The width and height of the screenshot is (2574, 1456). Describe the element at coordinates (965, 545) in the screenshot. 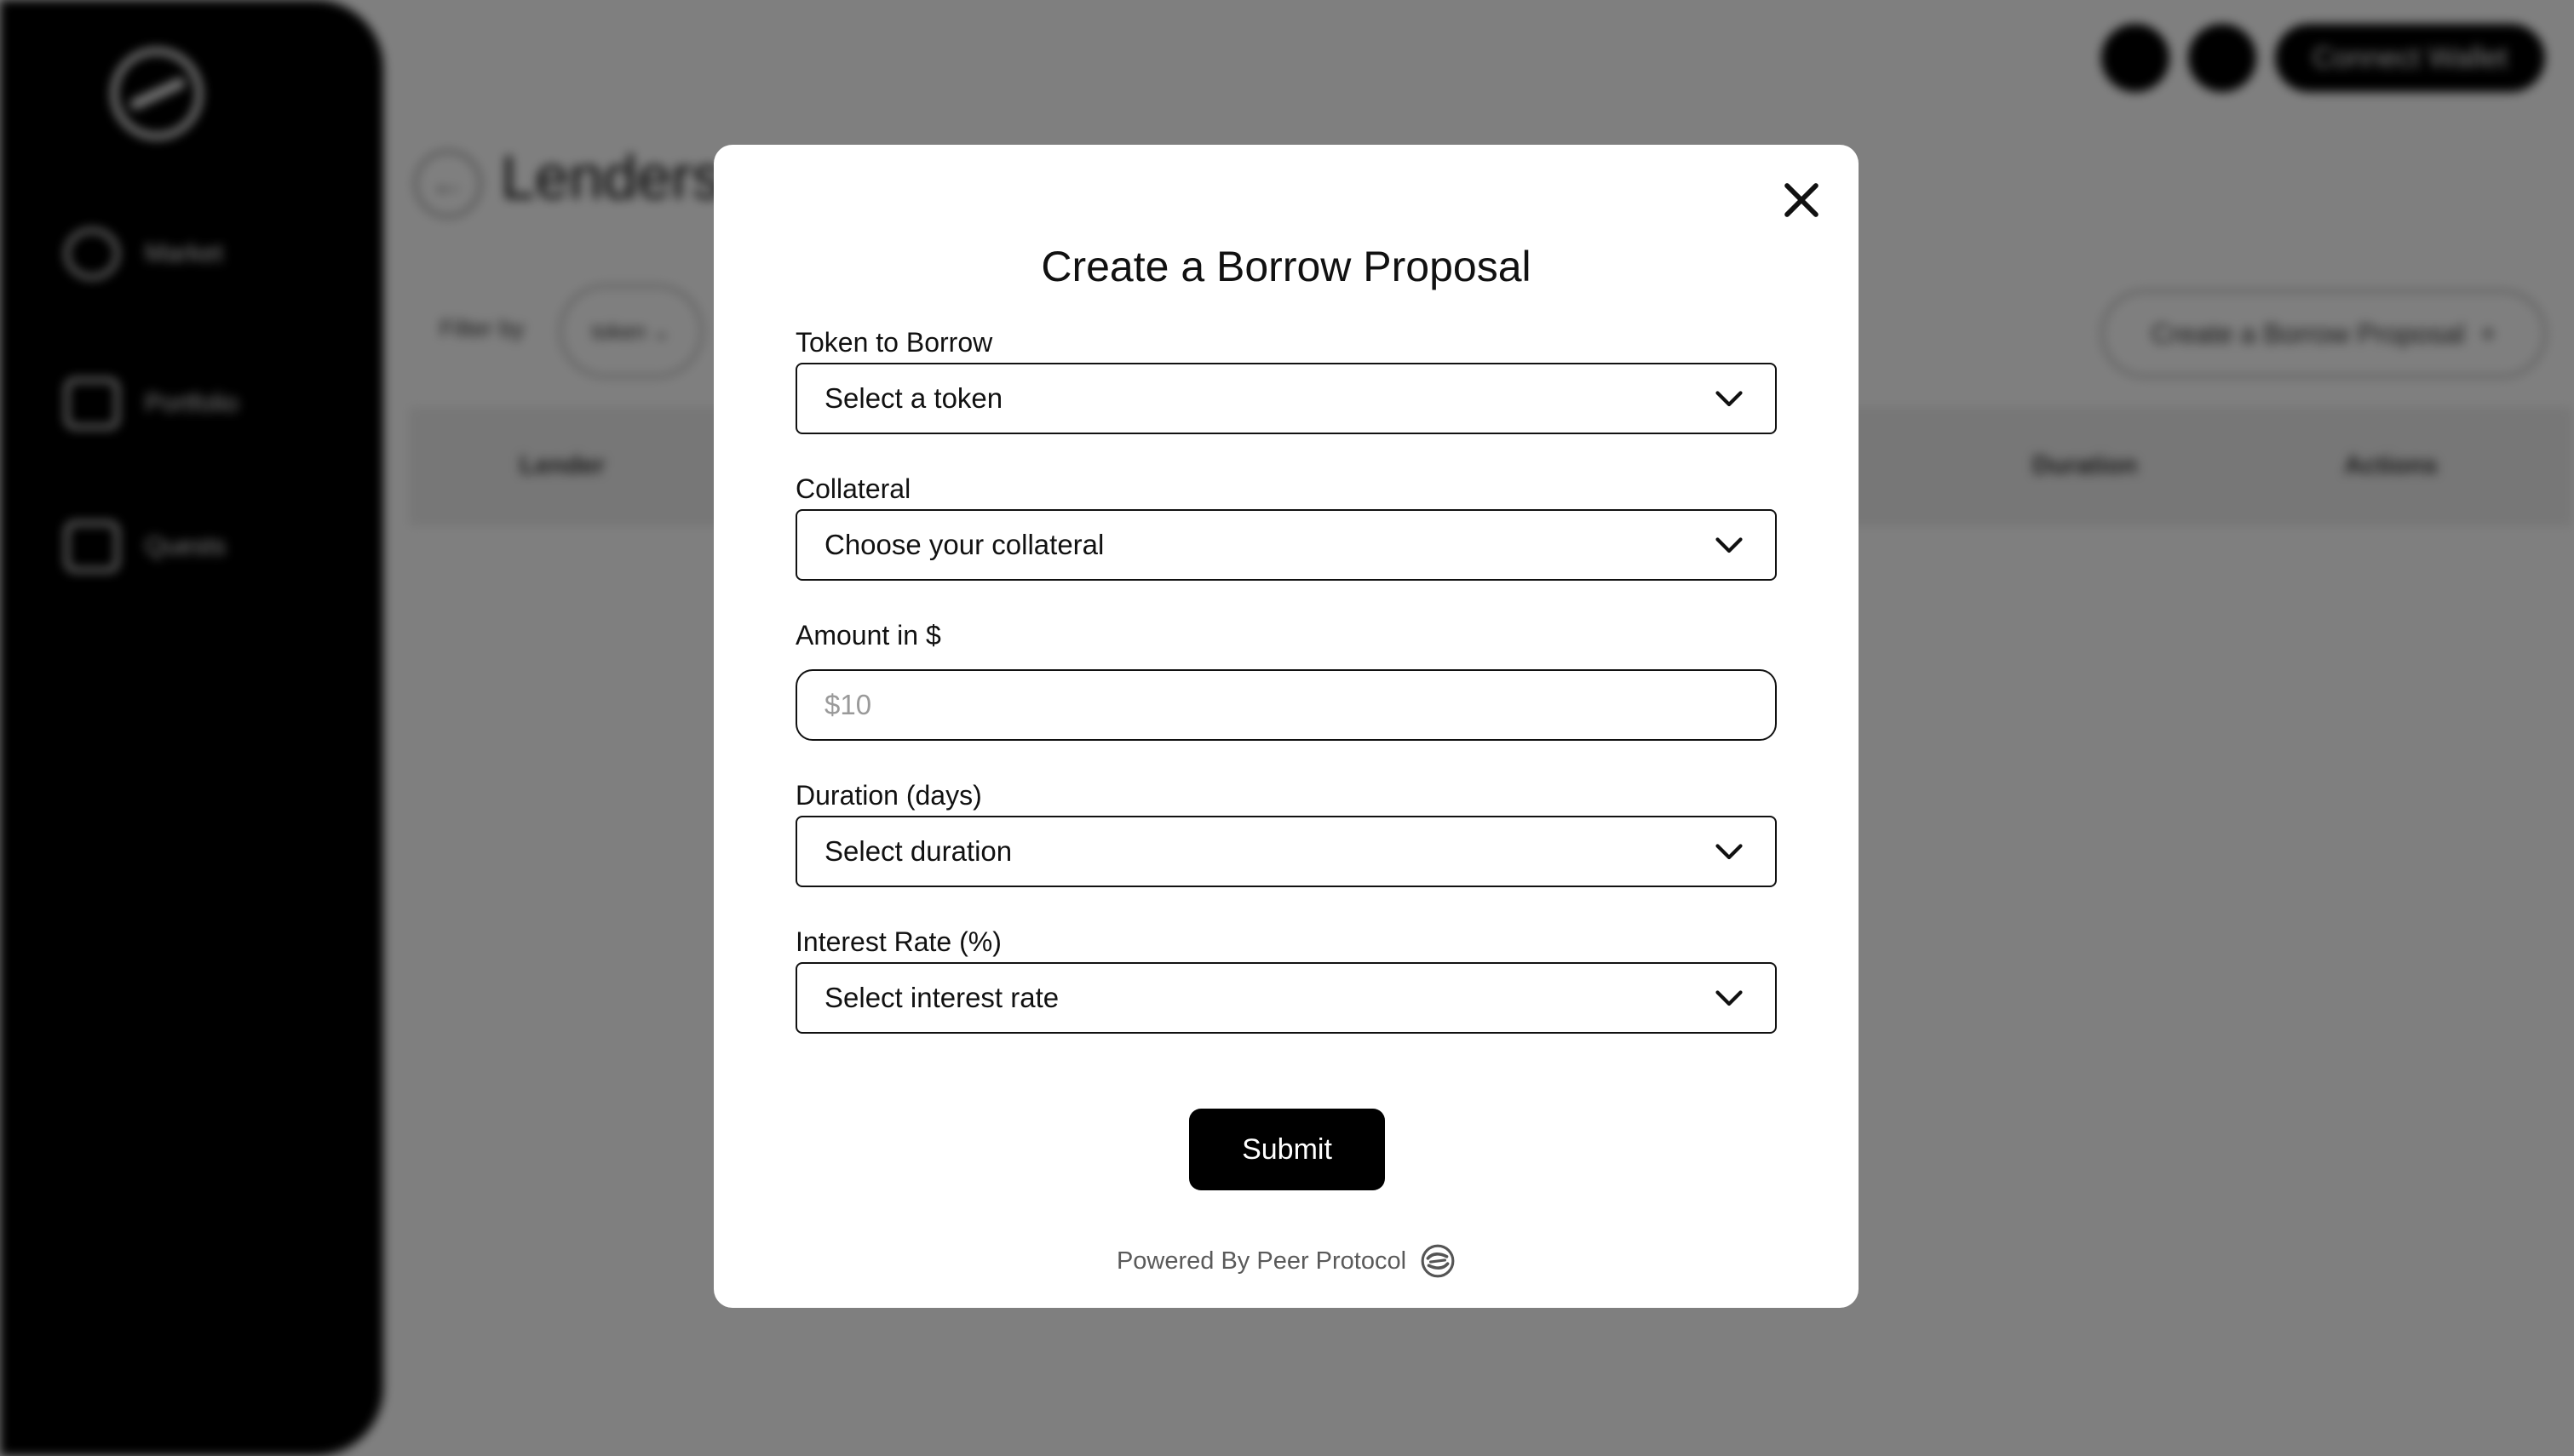

I see `collateral-select-value: Choose your collateral` at that location.